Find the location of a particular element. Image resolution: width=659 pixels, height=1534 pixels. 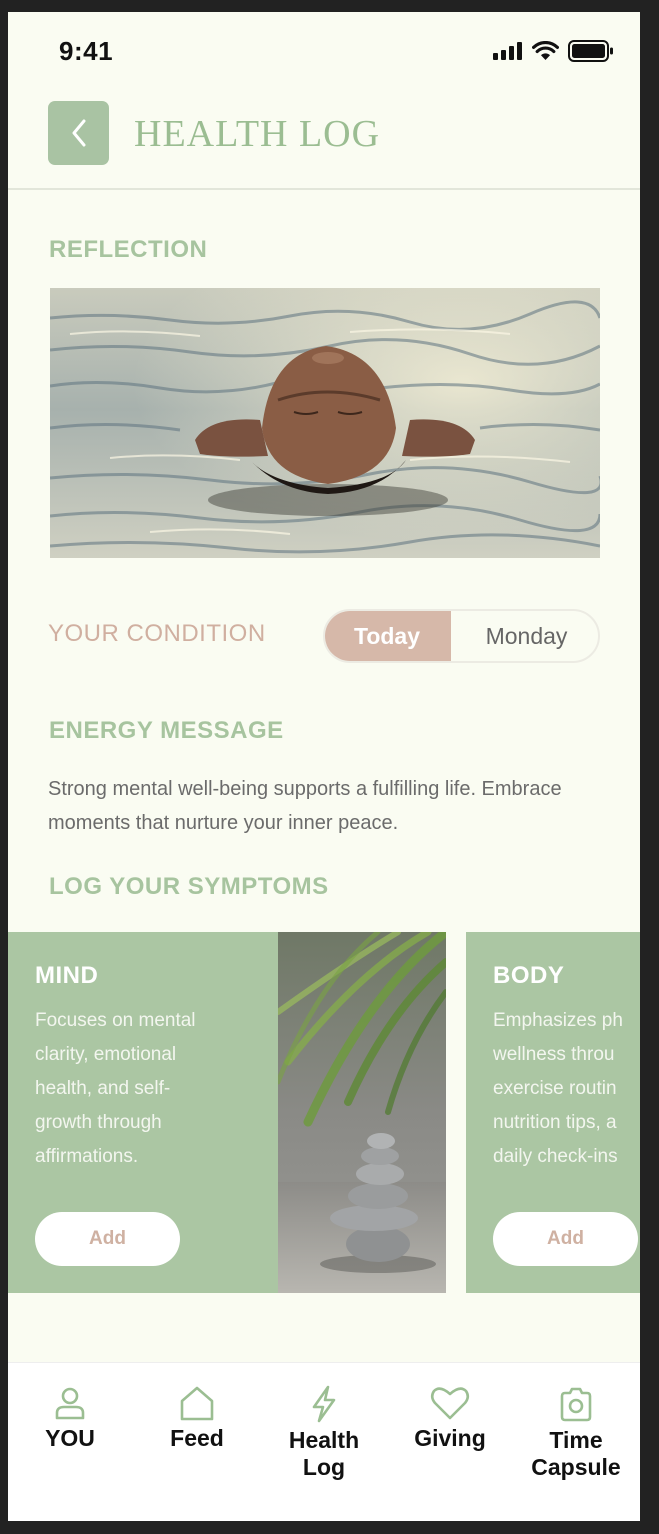

toggle-monday: Monday is located at coordinates (524, 636).